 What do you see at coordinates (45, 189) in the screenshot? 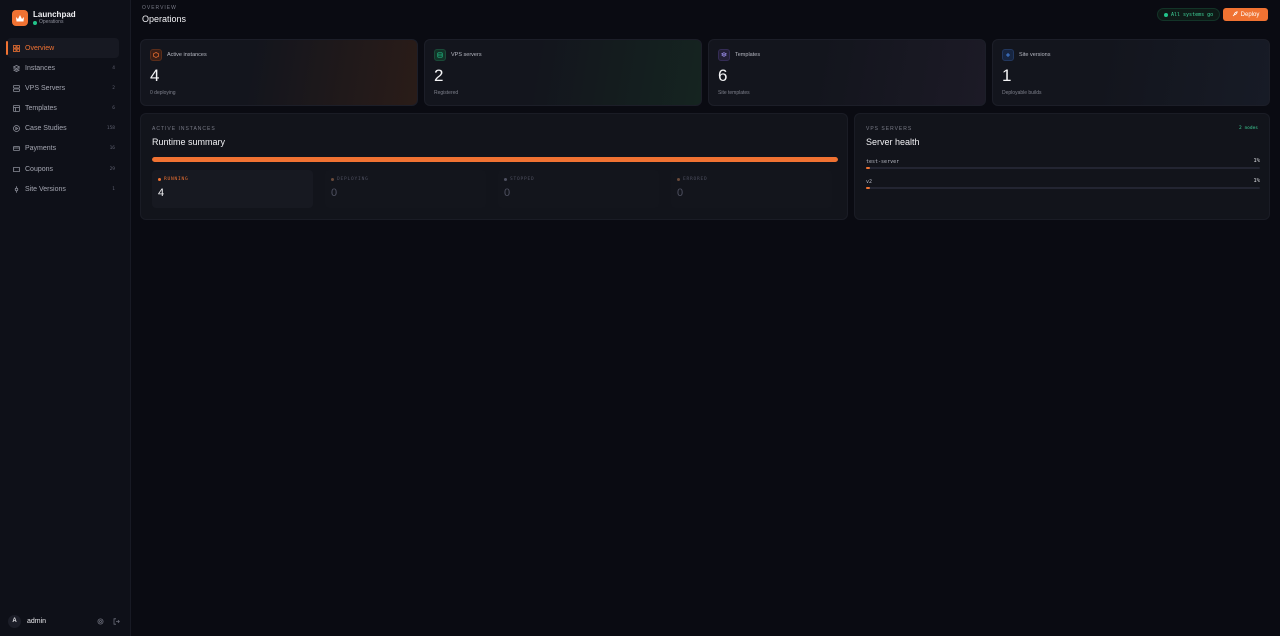
I see `sidebar-item-label: Site Versions` at bounding box center [45, 189].